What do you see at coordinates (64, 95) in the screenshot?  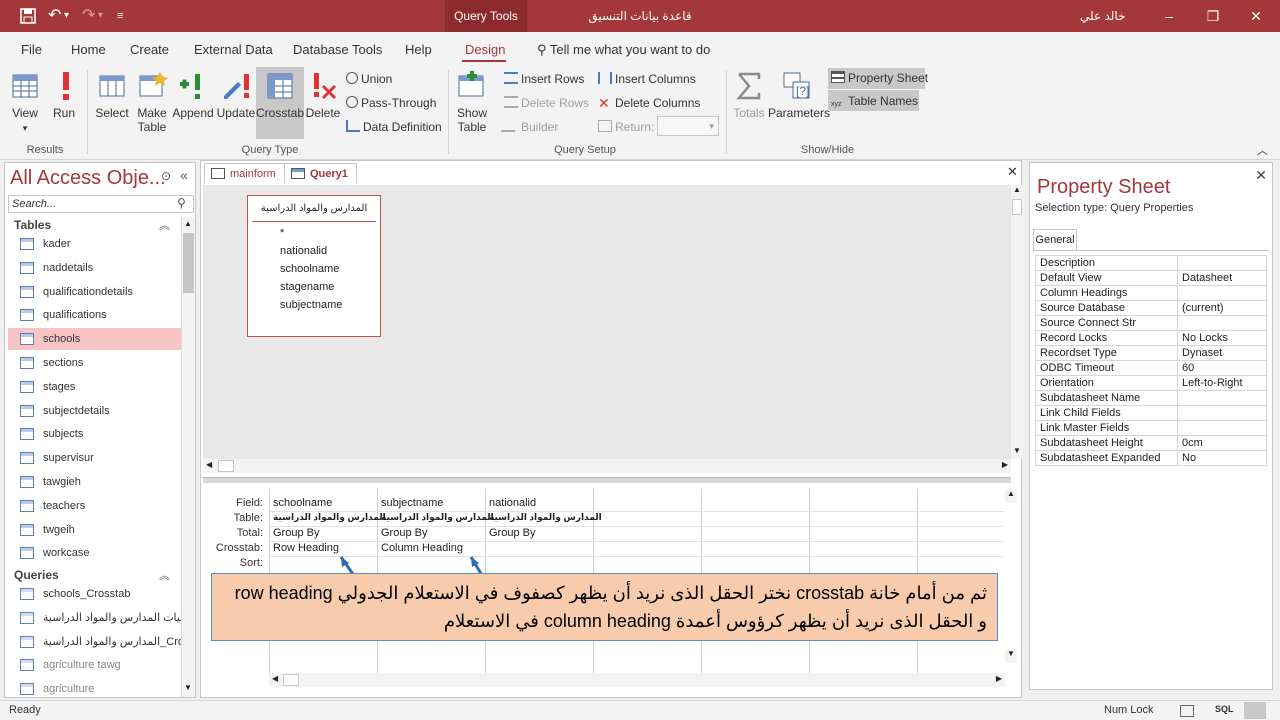 I see `run-button: Run` at bounding box center [64, 95].